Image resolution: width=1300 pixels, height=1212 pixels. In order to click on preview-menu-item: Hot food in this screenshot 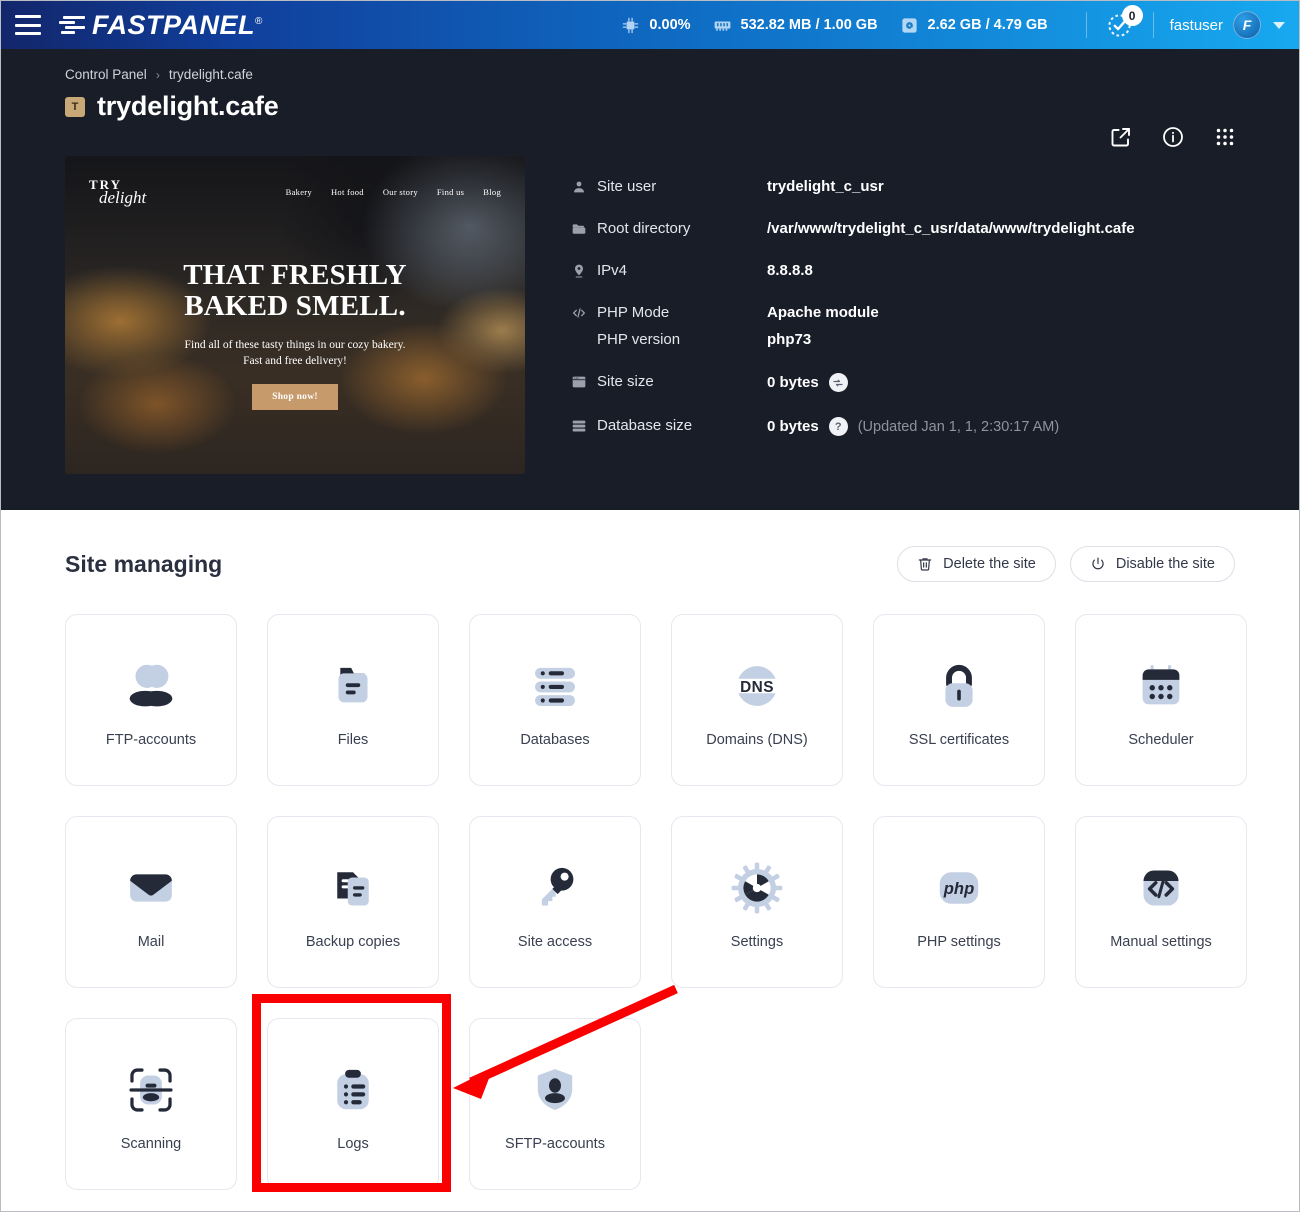, I will do `click(347, 192)`.